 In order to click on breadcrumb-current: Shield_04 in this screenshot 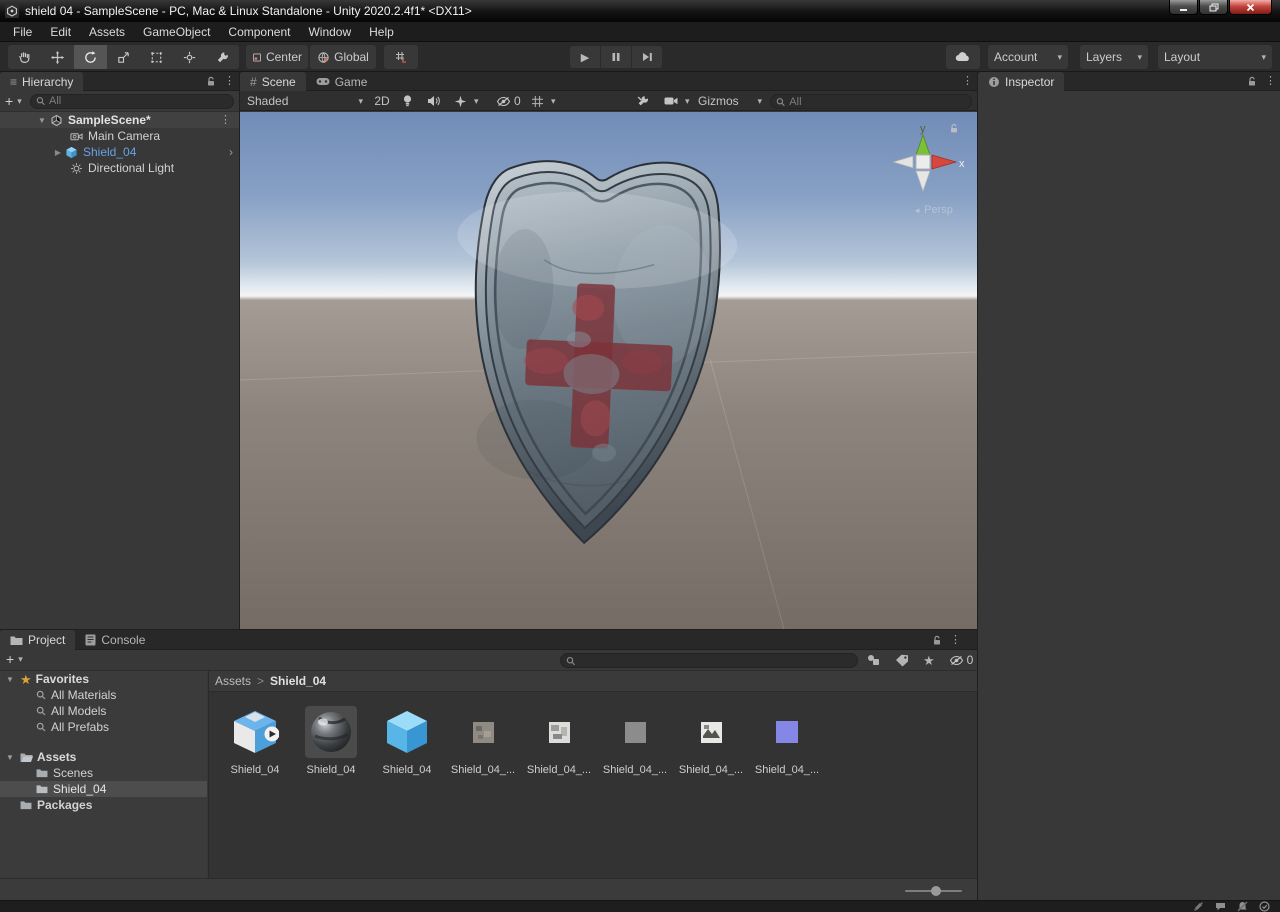, I will do `click(298, 681)`.